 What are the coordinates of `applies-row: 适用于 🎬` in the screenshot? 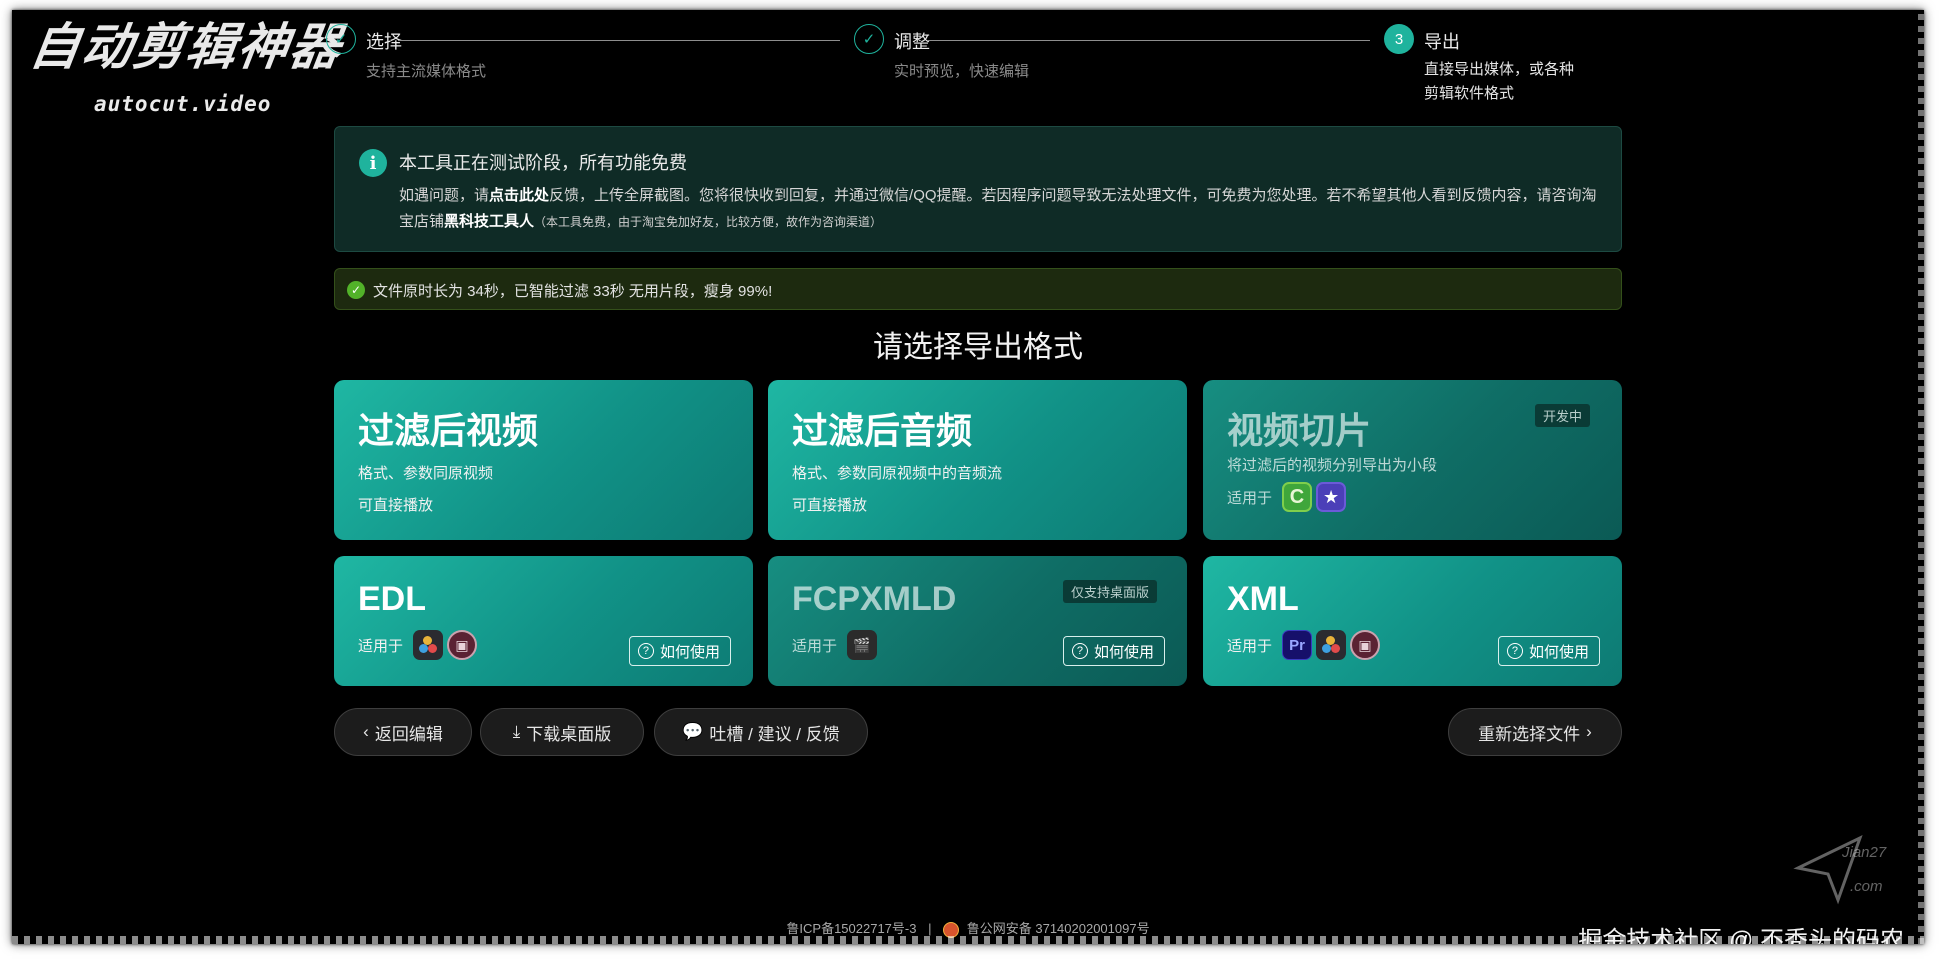 It's located at (835, 645).